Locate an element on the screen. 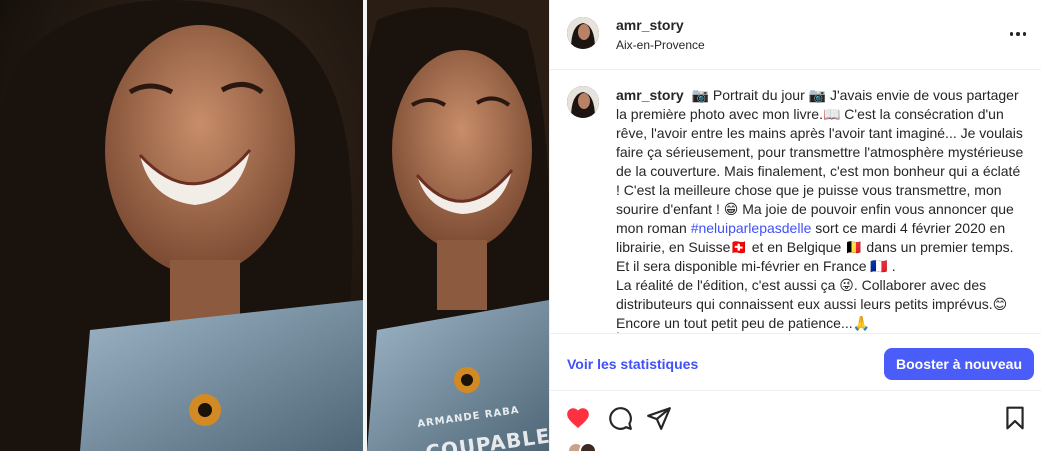  post-action-icons is located at coordinates (795, 417).